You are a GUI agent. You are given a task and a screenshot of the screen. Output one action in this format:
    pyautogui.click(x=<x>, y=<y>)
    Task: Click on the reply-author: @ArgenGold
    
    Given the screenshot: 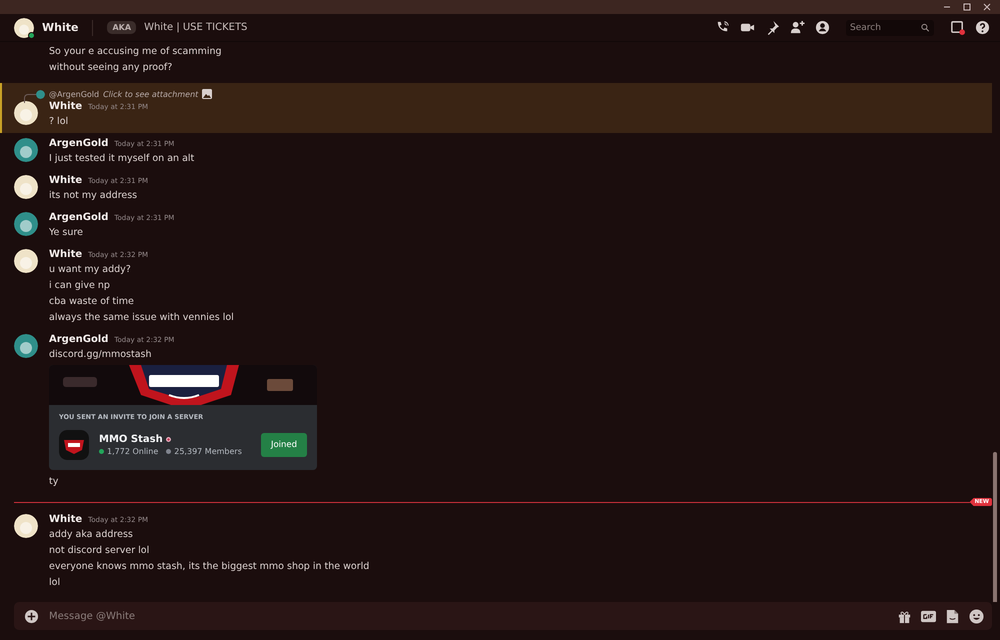 What is the action you would take?
    pyautogui.click(x=74, y=94)
    